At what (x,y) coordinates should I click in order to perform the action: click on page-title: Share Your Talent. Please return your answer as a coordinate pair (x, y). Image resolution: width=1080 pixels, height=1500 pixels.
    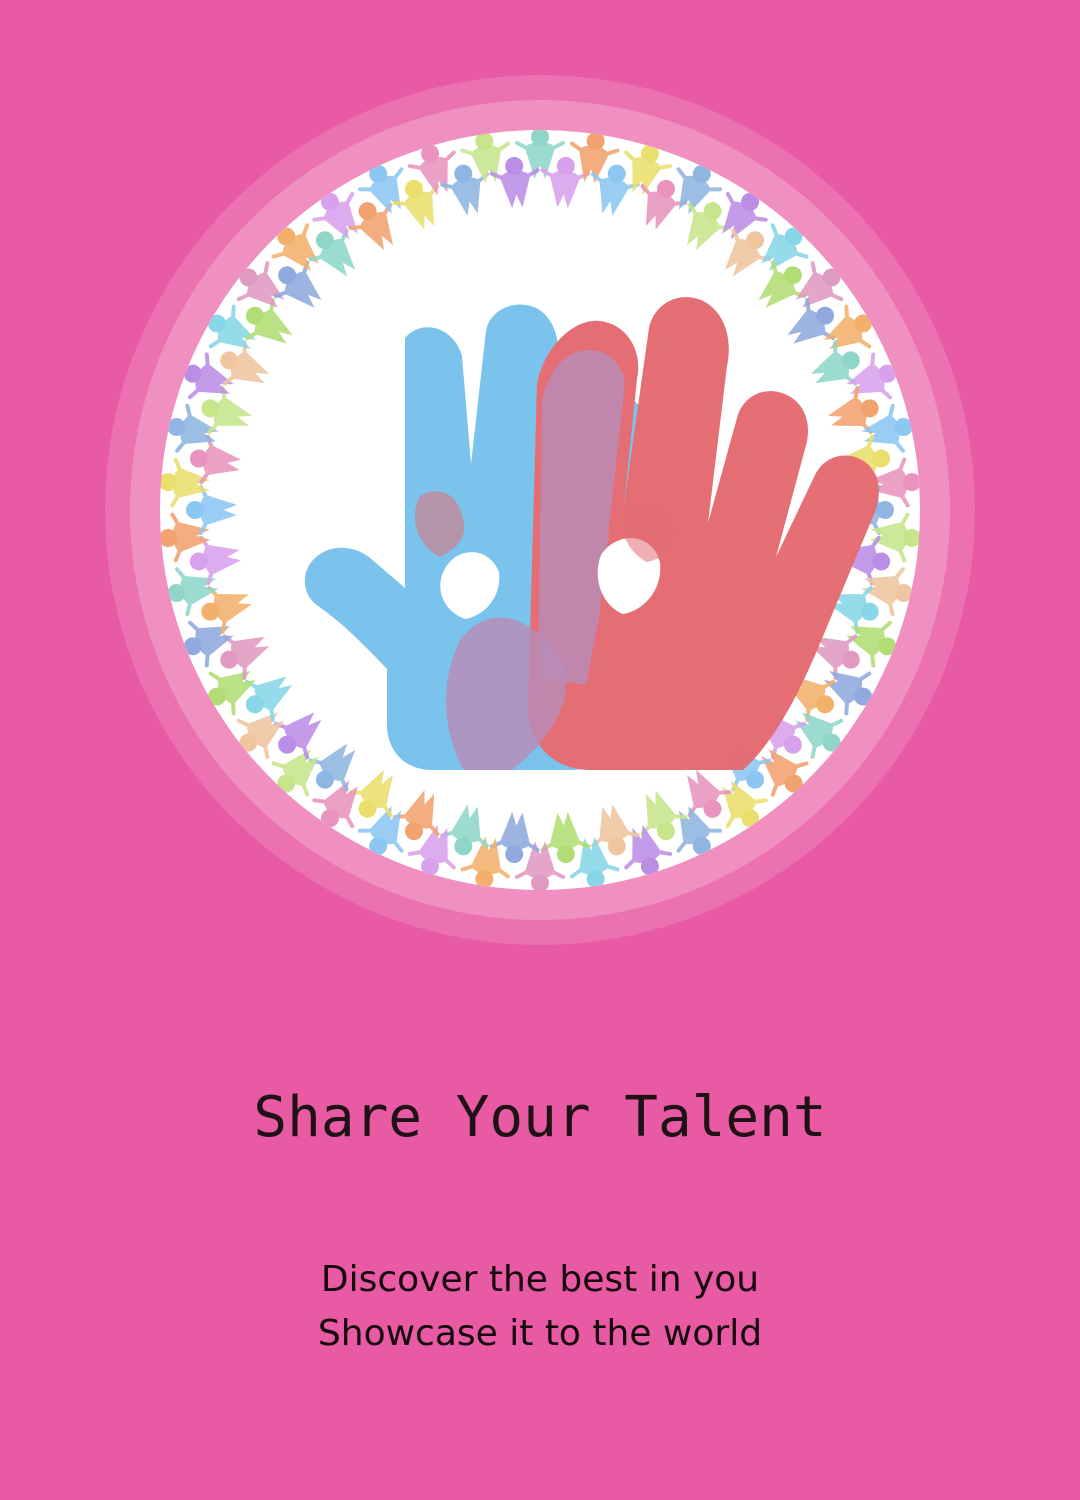
    Looking at the image, I should click on (540, 1117).